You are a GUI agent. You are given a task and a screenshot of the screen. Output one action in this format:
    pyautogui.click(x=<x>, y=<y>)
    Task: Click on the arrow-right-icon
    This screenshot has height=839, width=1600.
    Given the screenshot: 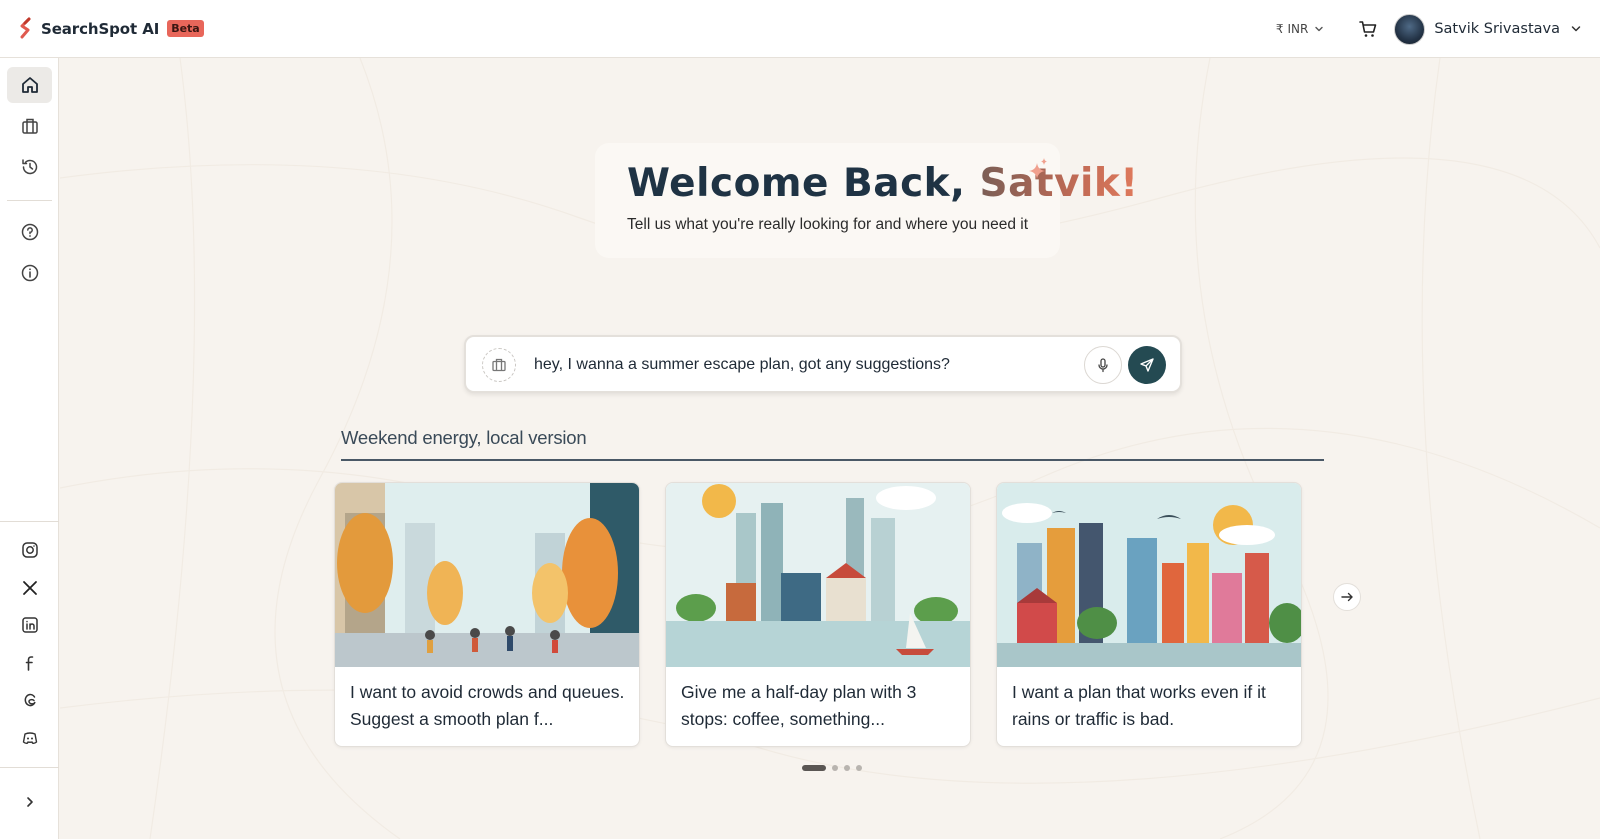 What is the action you would take?
    pyautogui.click(x=1347, y=597)
    